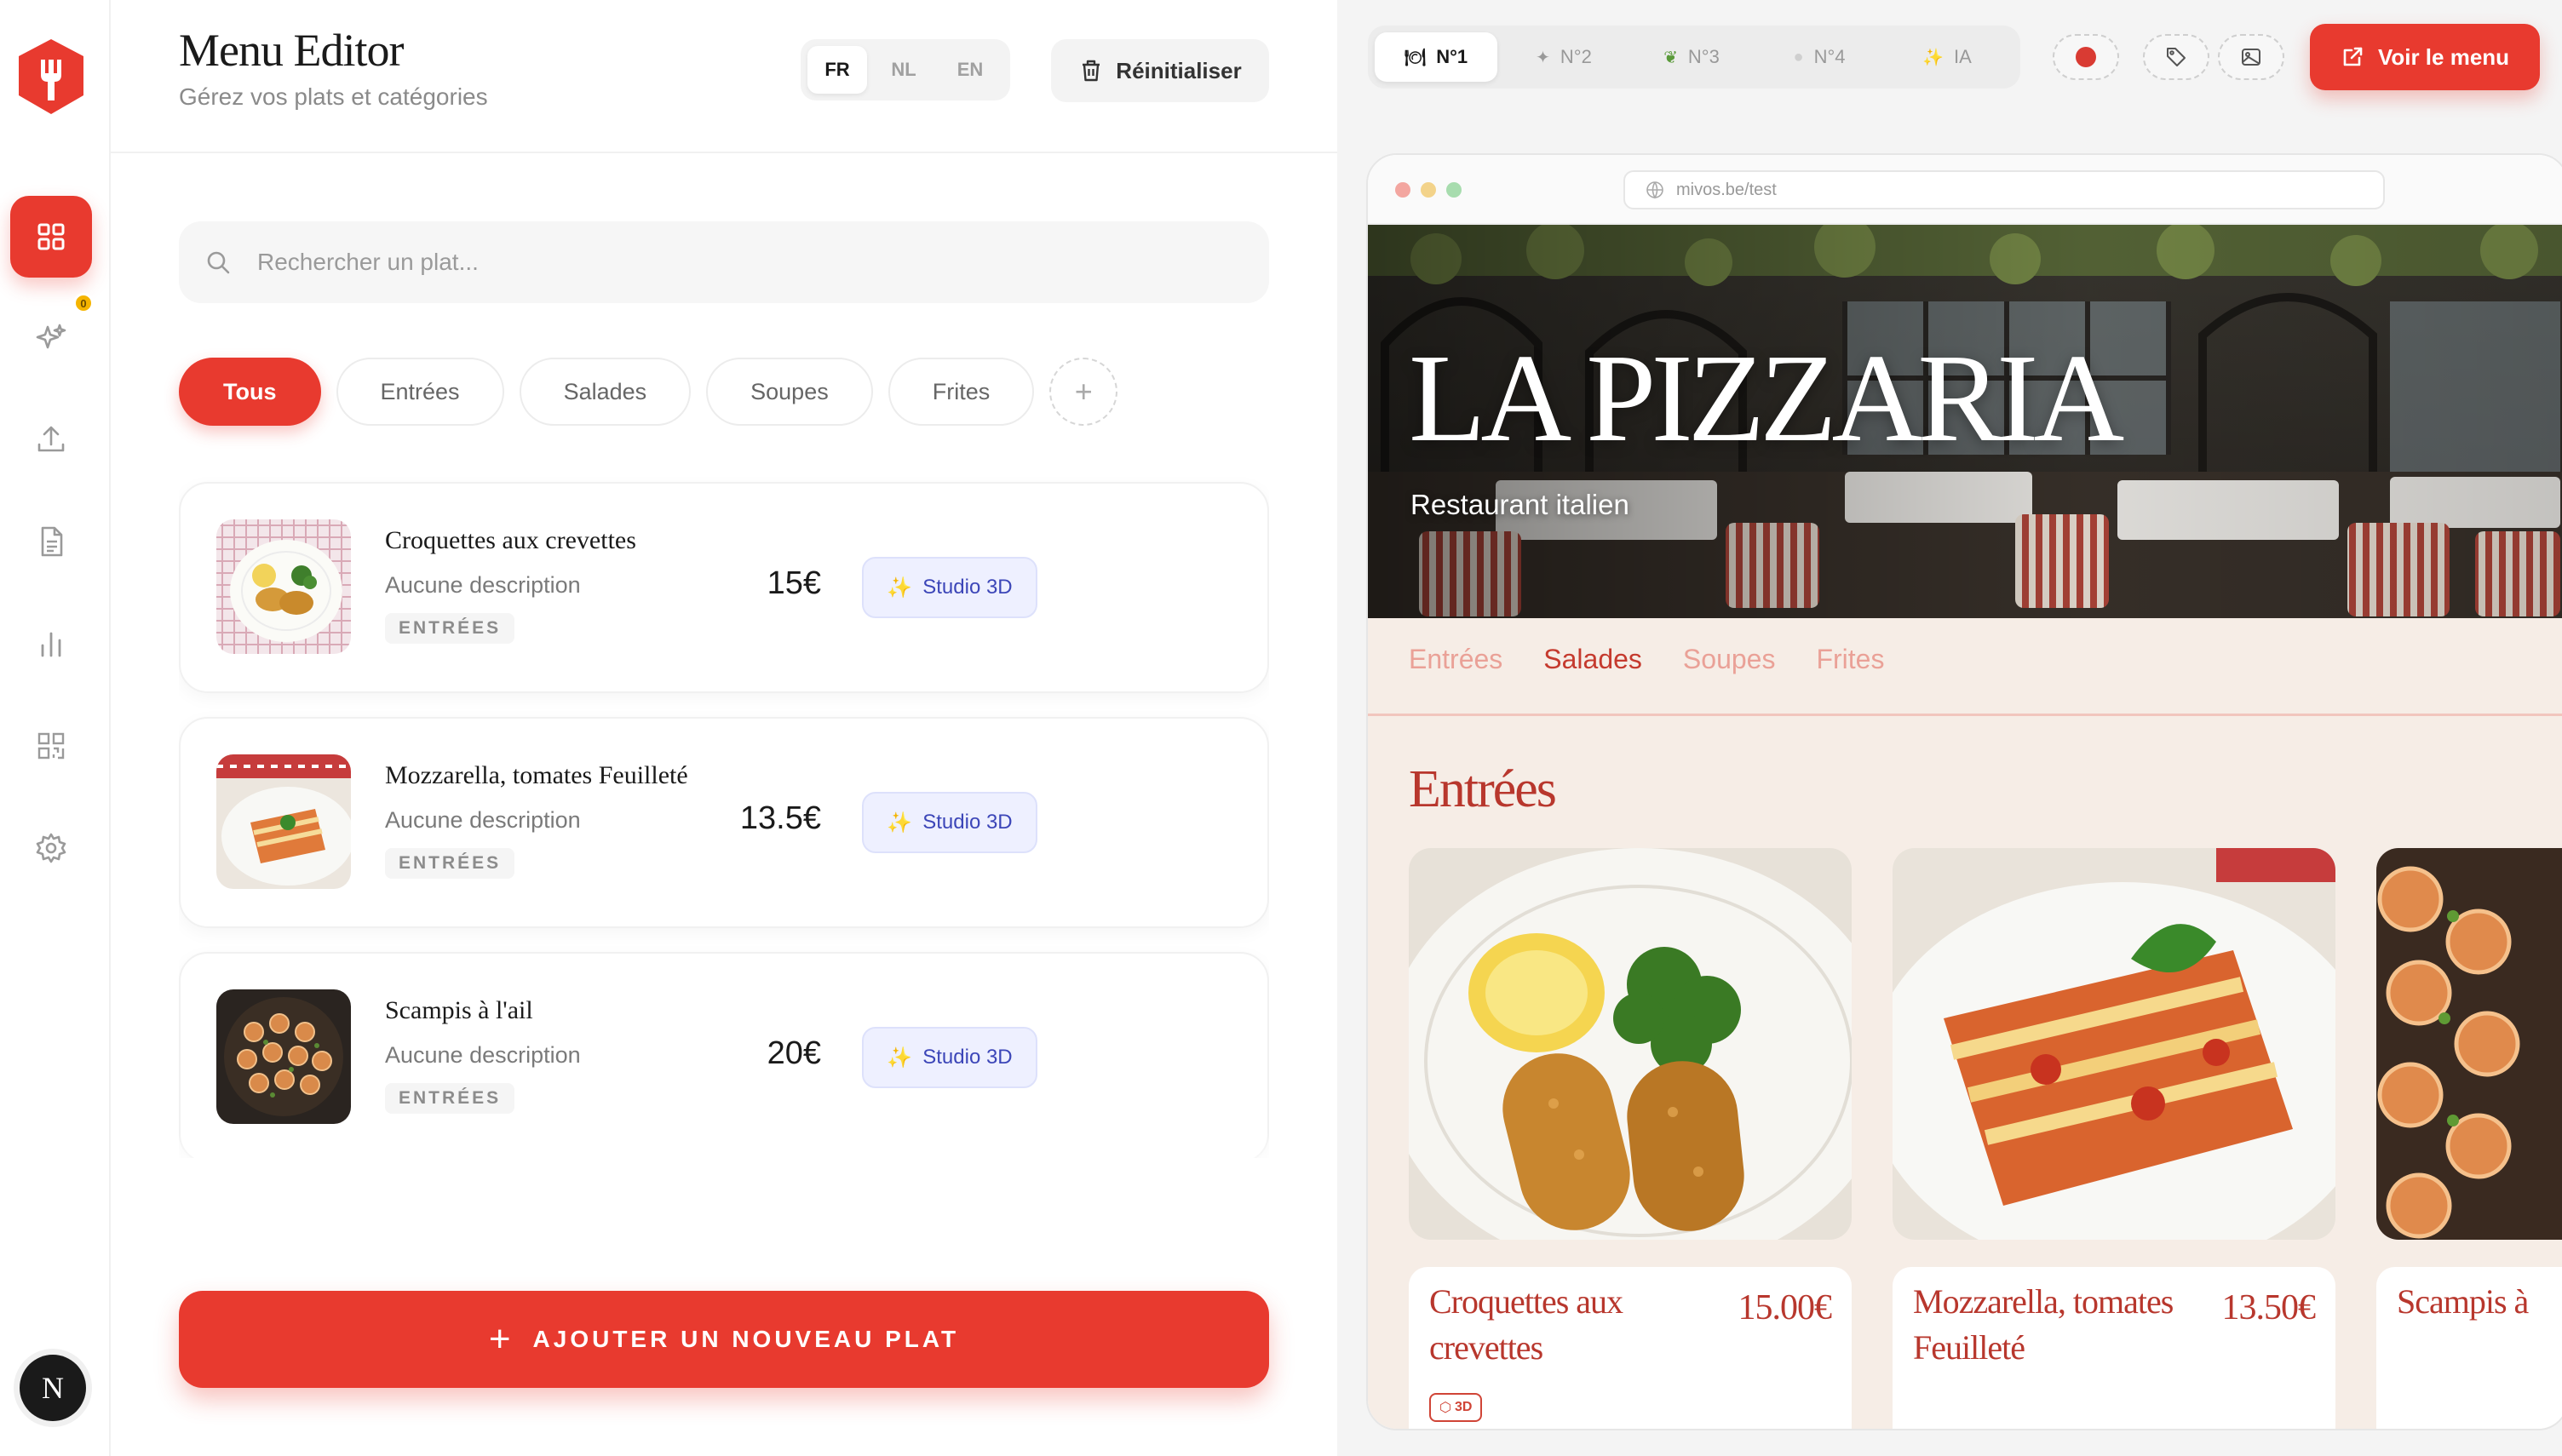 This screenshot has height=1456, width=2562. Describe the element at coordinates (961, 392) in the screenshot. I see `category-chip-frites: Frites` at that location.